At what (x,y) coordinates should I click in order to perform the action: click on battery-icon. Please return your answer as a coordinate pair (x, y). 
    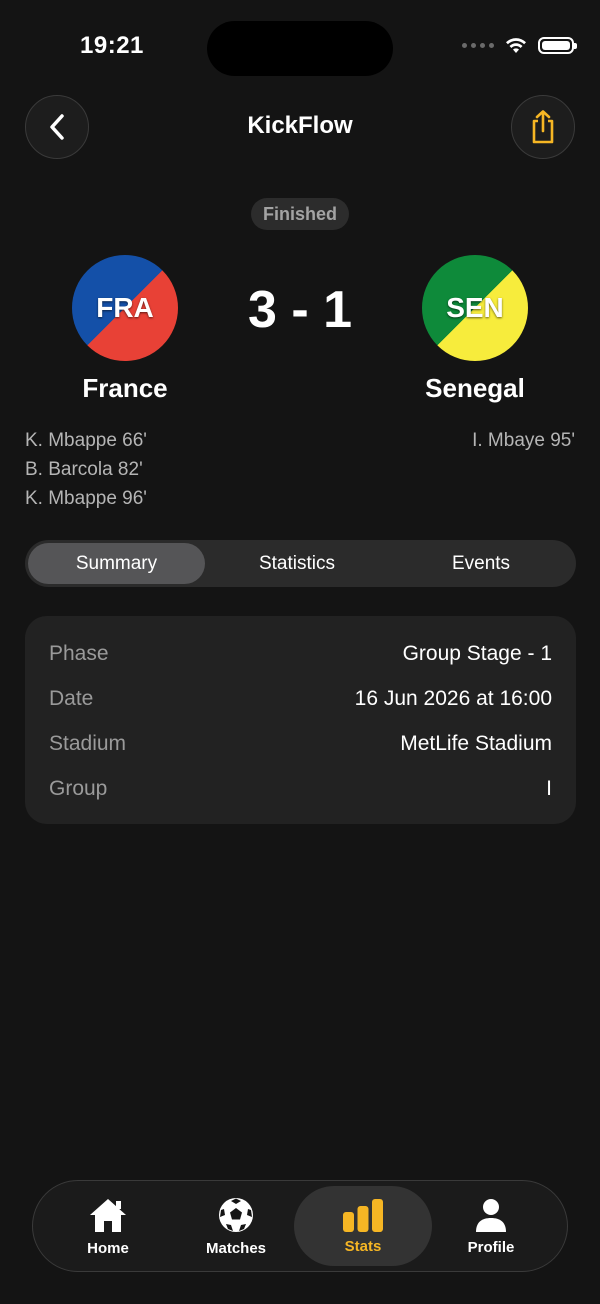
    Looking at the image, I should click on (557, 45).